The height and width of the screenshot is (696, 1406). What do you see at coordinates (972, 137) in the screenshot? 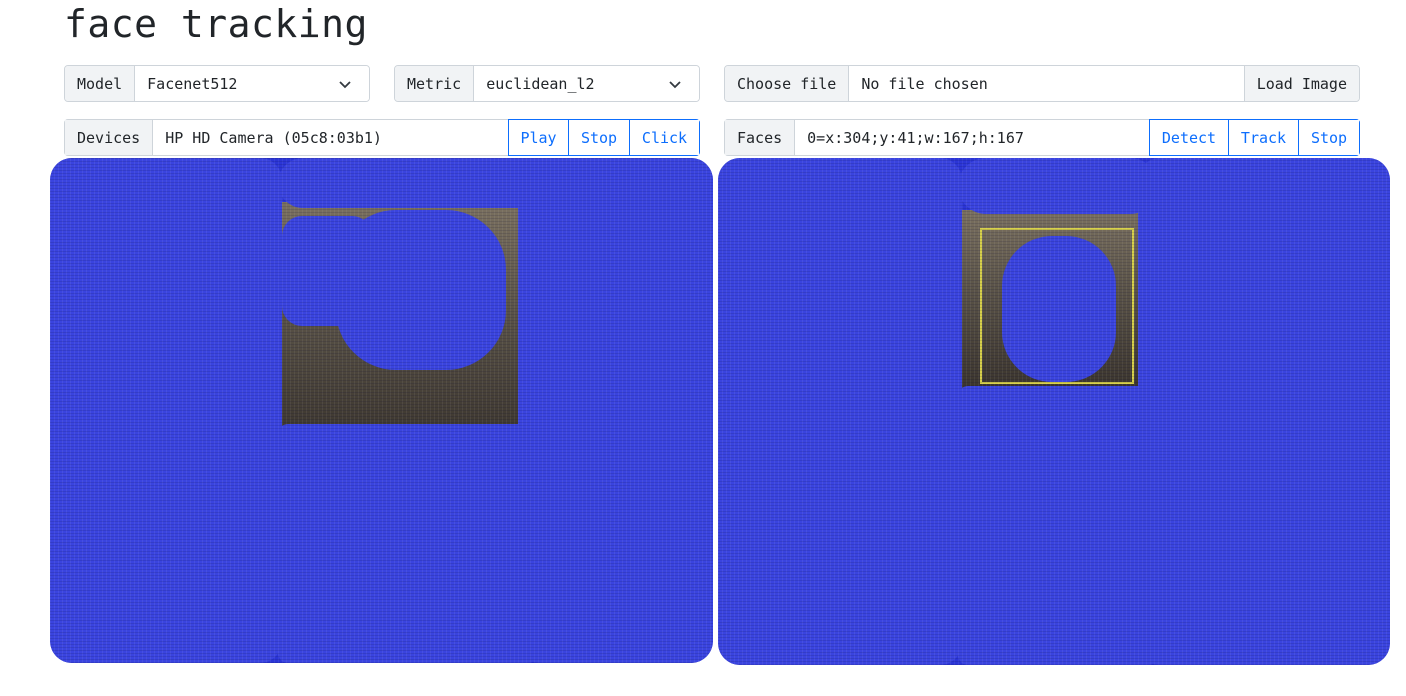
I see `faces-value: 0=x:304;y:41;w:167;h:167` at bounding box center [972, 137].